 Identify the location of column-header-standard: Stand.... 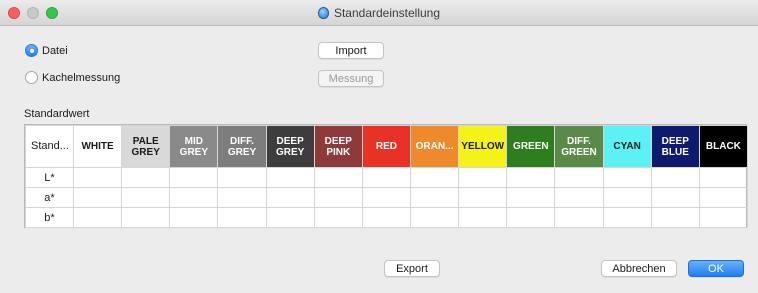
(49, 146).